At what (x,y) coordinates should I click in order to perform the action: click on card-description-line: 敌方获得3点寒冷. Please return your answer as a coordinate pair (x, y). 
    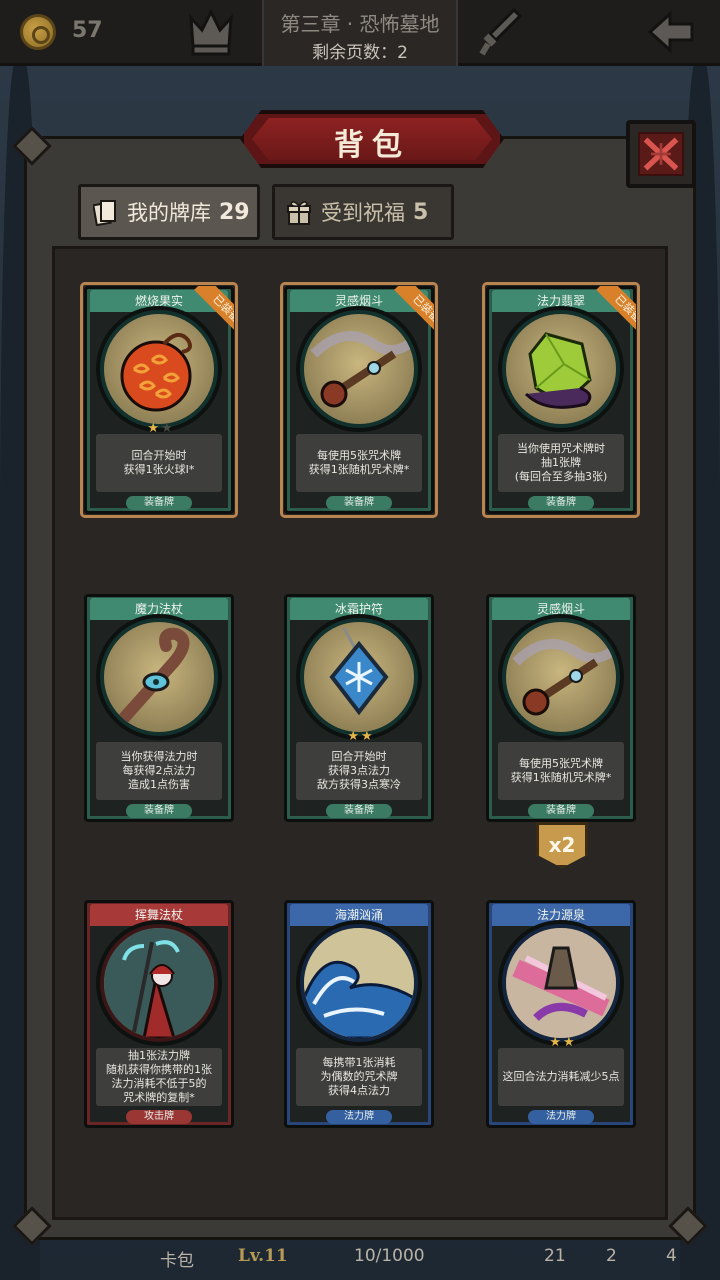
    Looking at the image, I should click on (359, 784).